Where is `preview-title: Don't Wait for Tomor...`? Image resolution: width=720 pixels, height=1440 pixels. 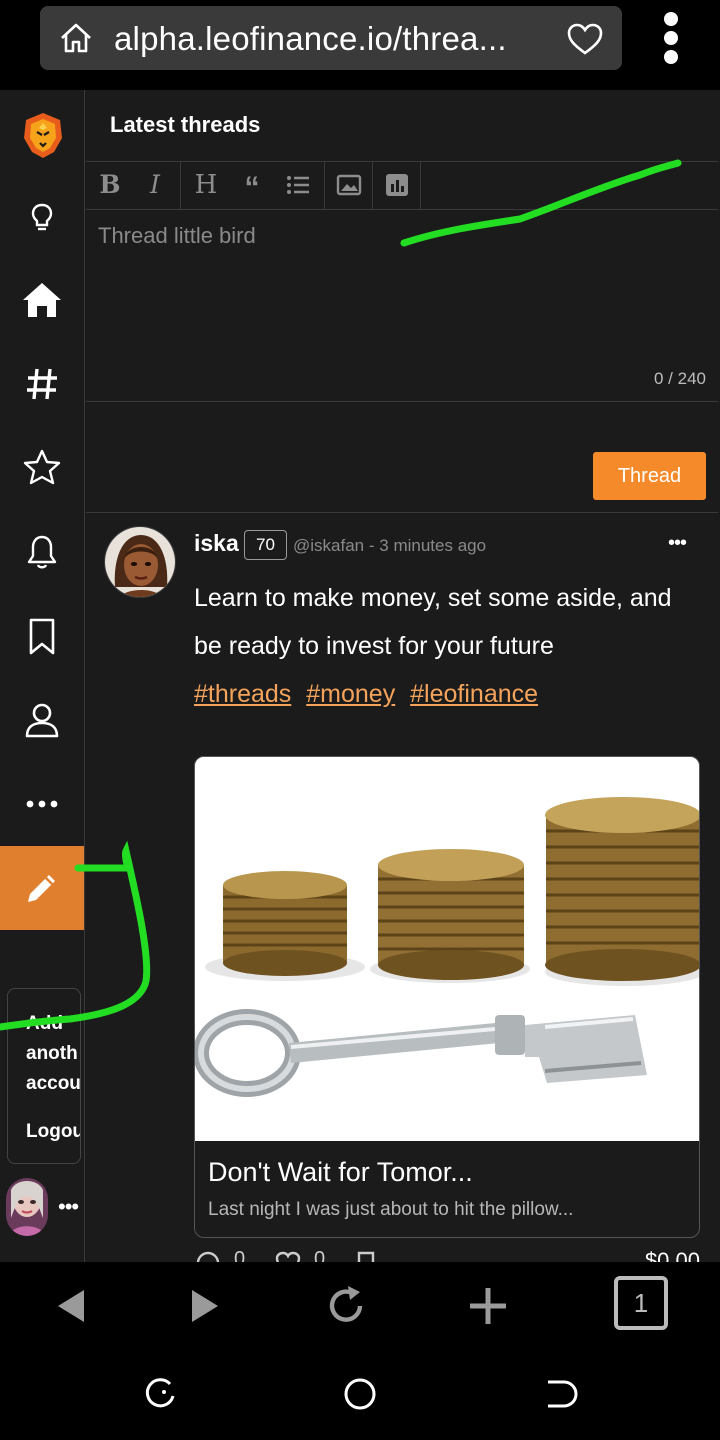
preview-title: Don't Wait for Tomor... is located at coordinates (340, 1172).